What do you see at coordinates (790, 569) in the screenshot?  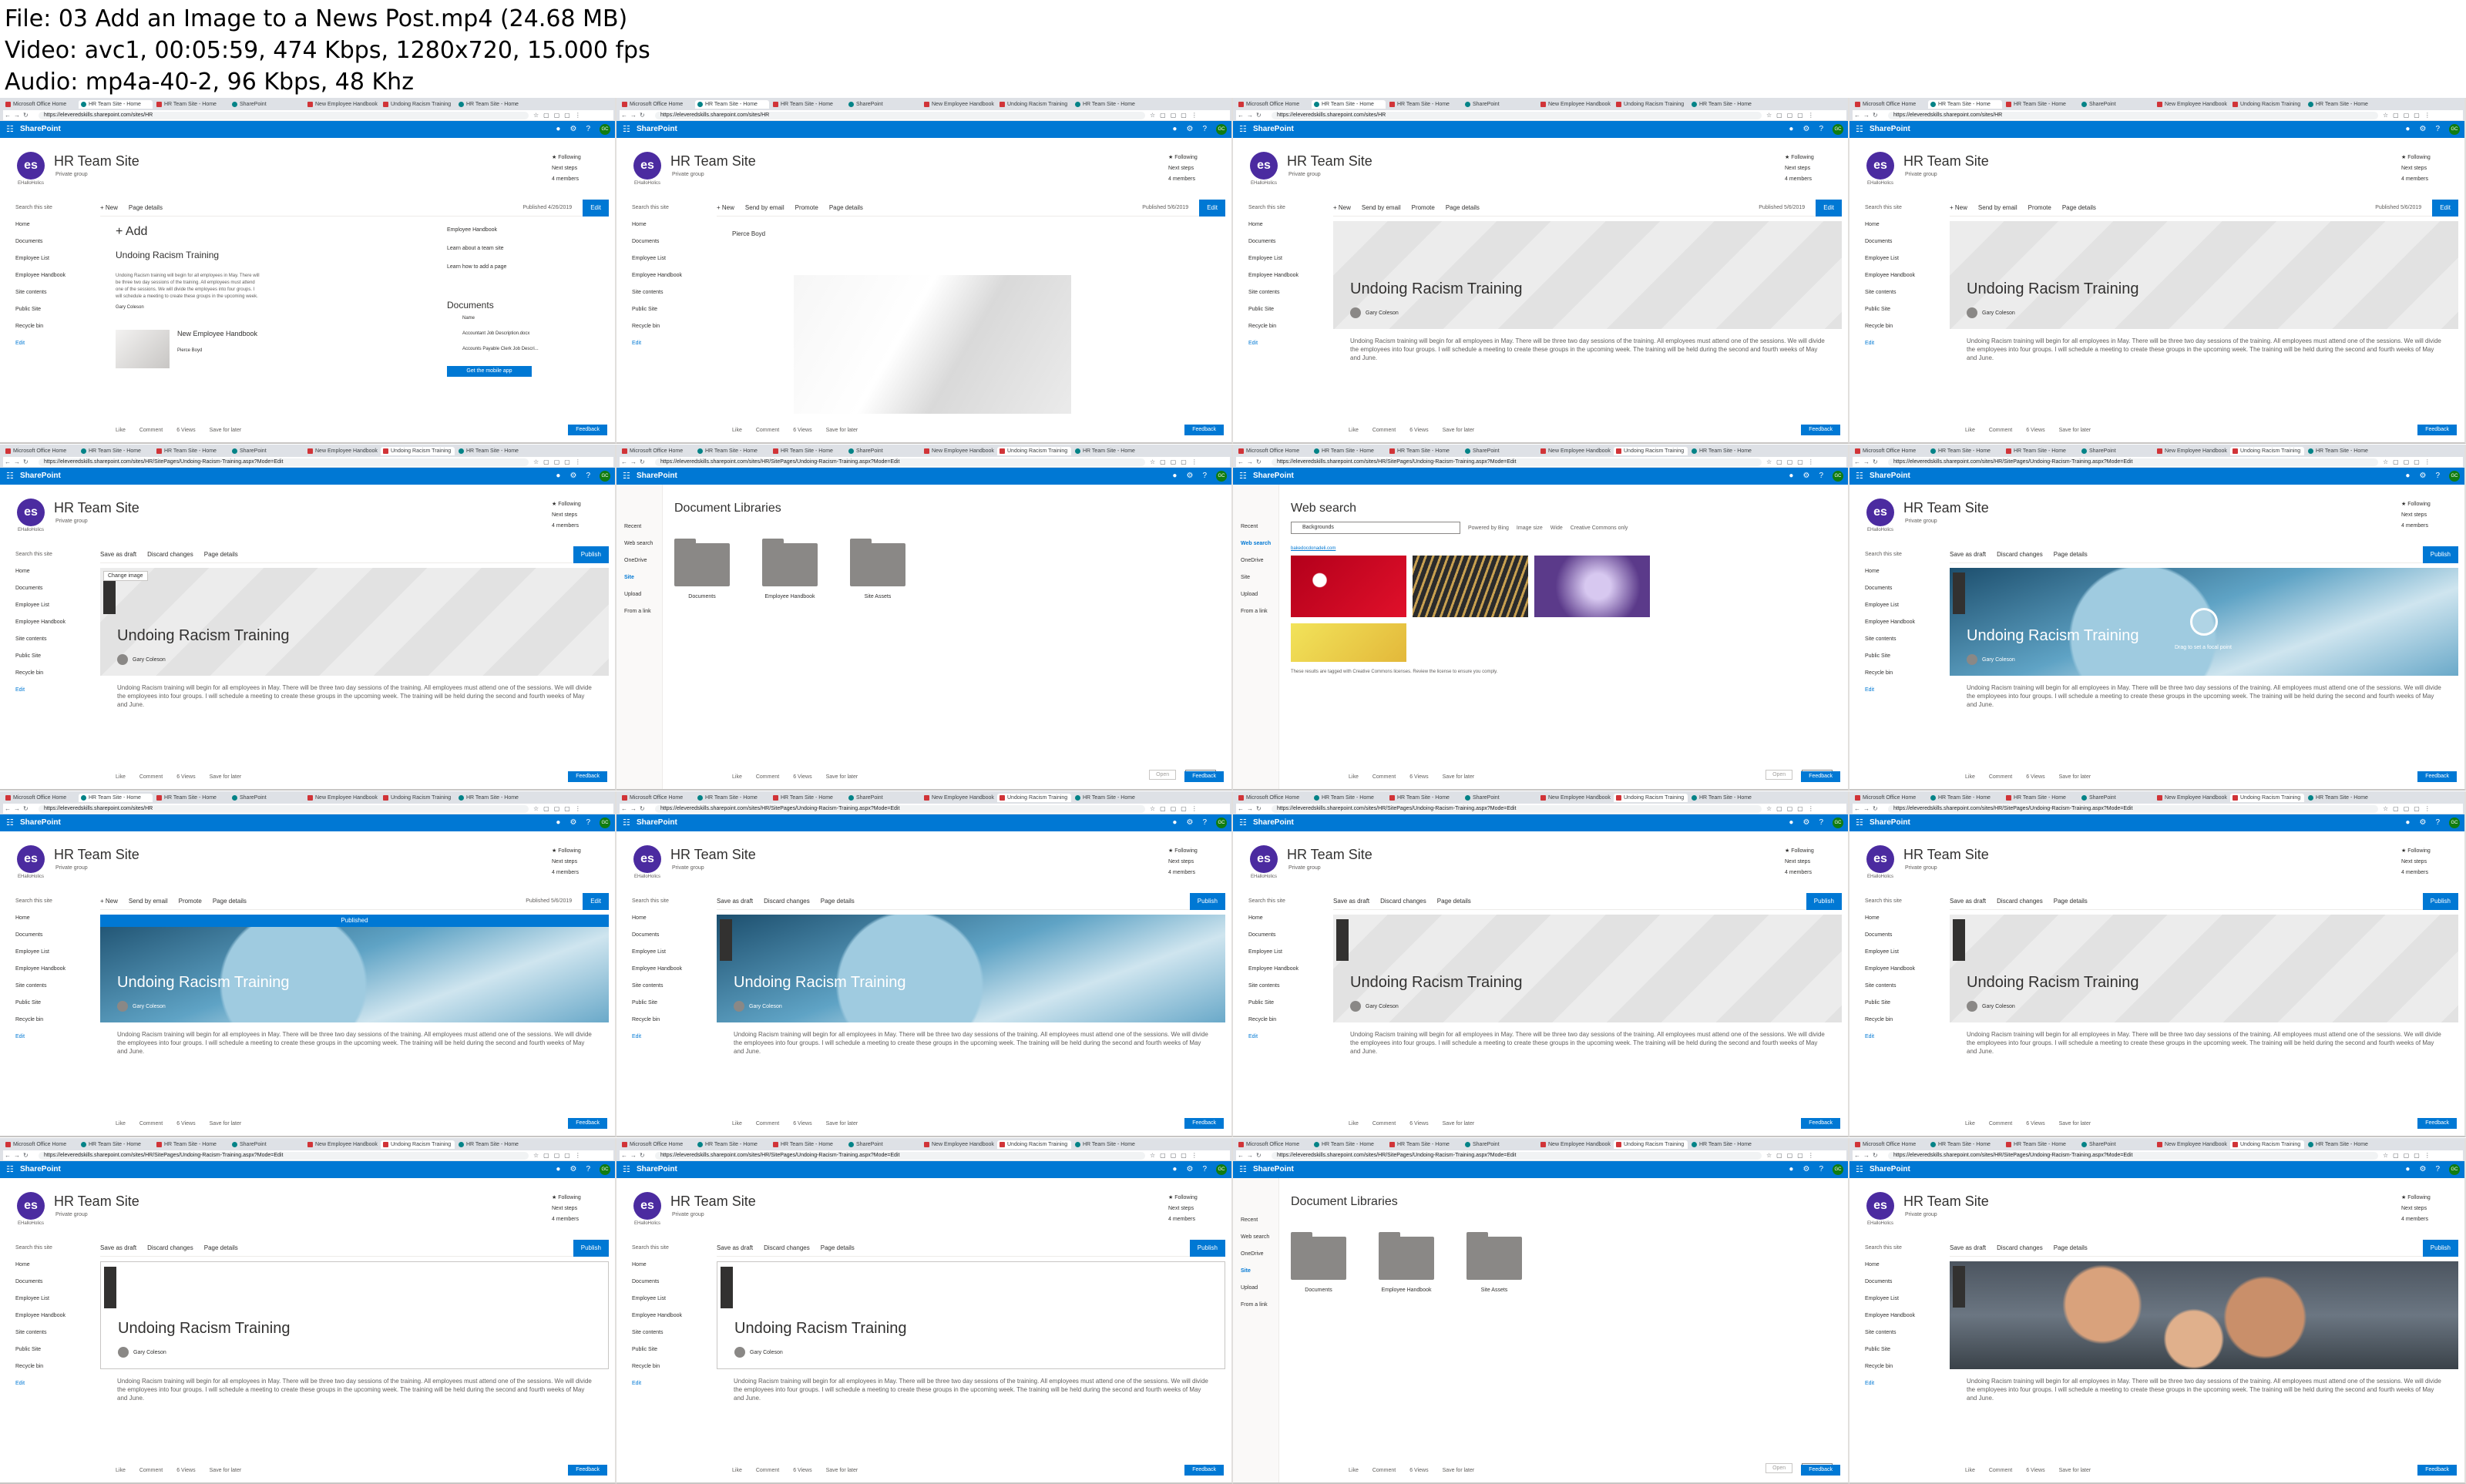 I see `folder-item: Employee Handbook` at bounding box center [790, 569].